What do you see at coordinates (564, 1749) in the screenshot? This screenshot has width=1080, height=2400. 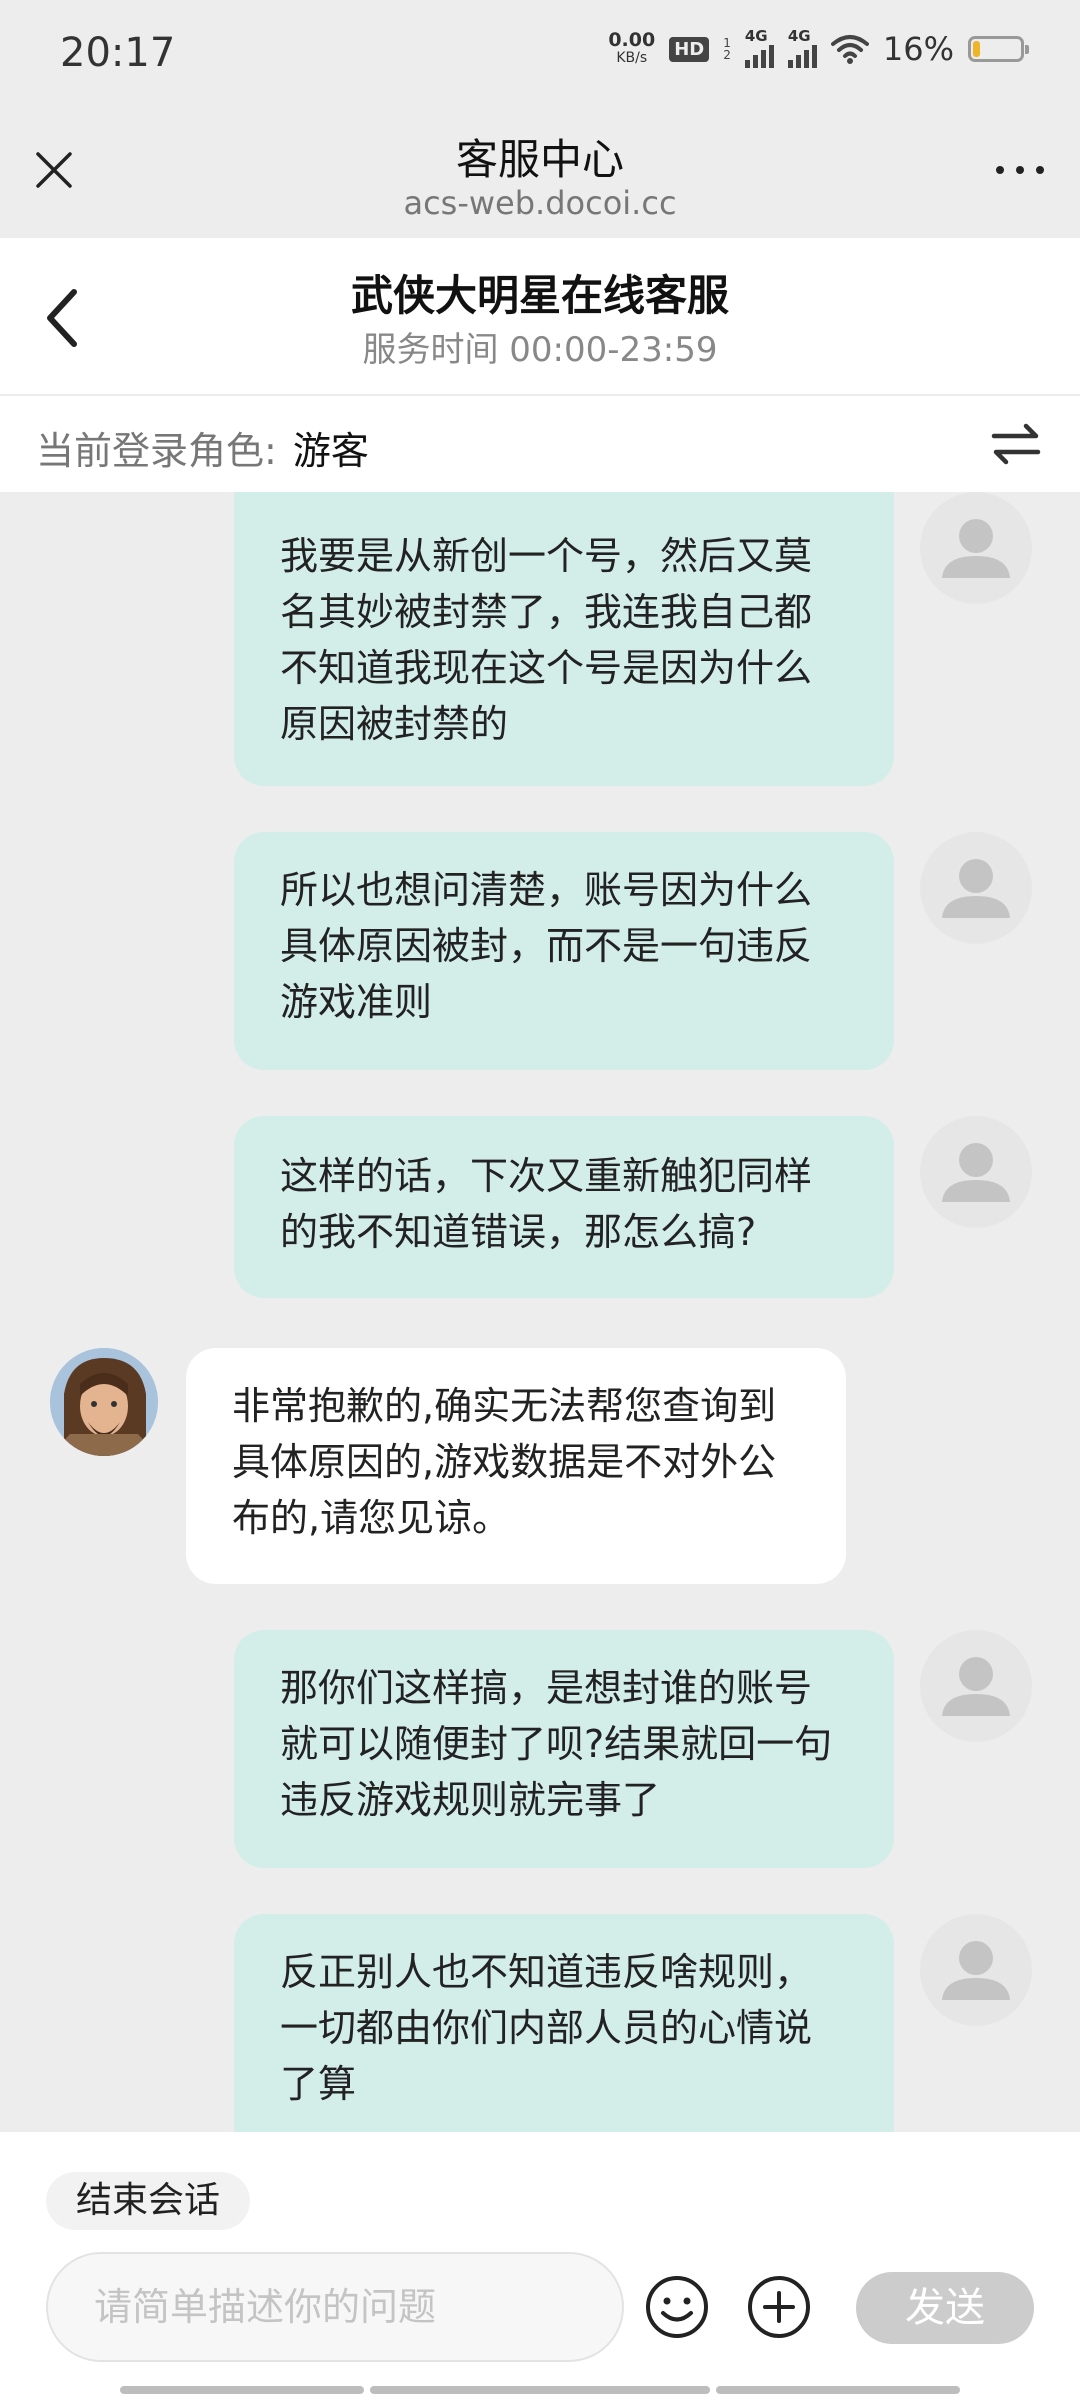 I see `user-message-bubble: 那你们这样搞，是想封谁的账号就可以随便封了呗?结果就回一句违反游戏规则就完事了` at bounding box center [564, 1749].